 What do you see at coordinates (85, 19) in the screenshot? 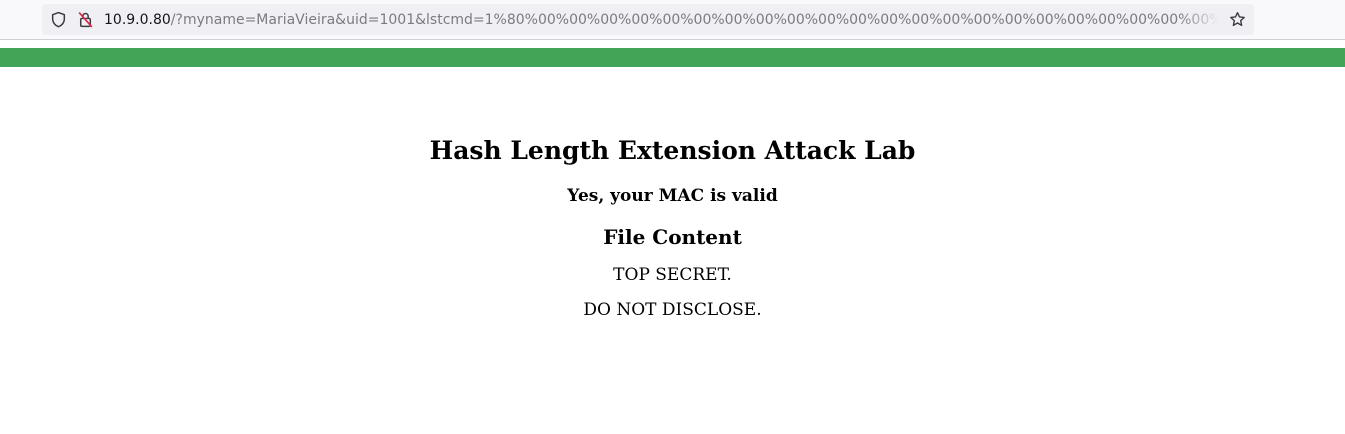
I see `lock-icon` at bounding box center [85, 19].